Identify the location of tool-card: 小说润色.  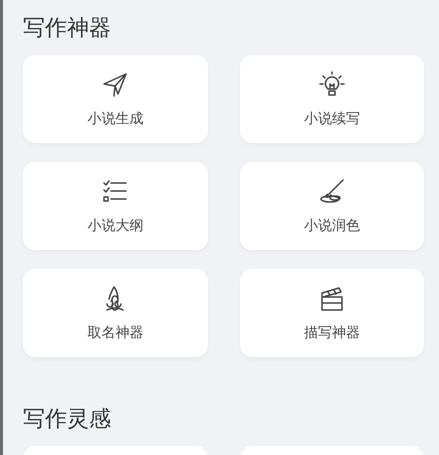
(332, 206).